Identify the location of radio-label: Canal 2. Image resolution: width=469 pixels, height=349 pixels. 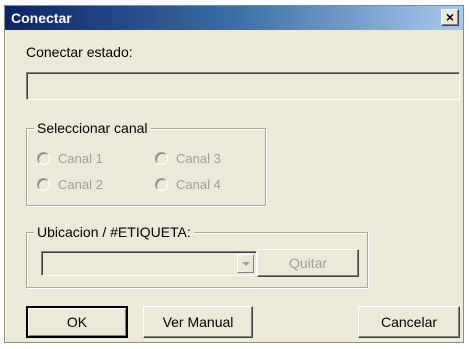
(80, 184).